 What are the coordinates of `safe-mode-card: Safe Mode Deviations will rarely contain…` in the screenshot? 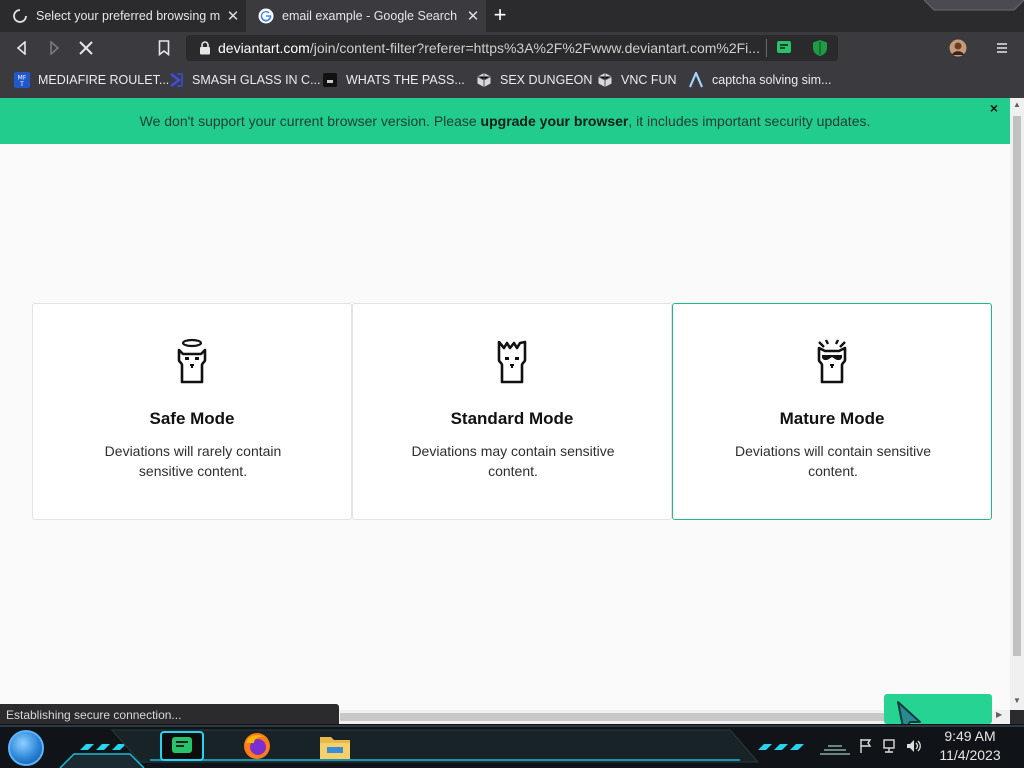 It's located at (192, 411).